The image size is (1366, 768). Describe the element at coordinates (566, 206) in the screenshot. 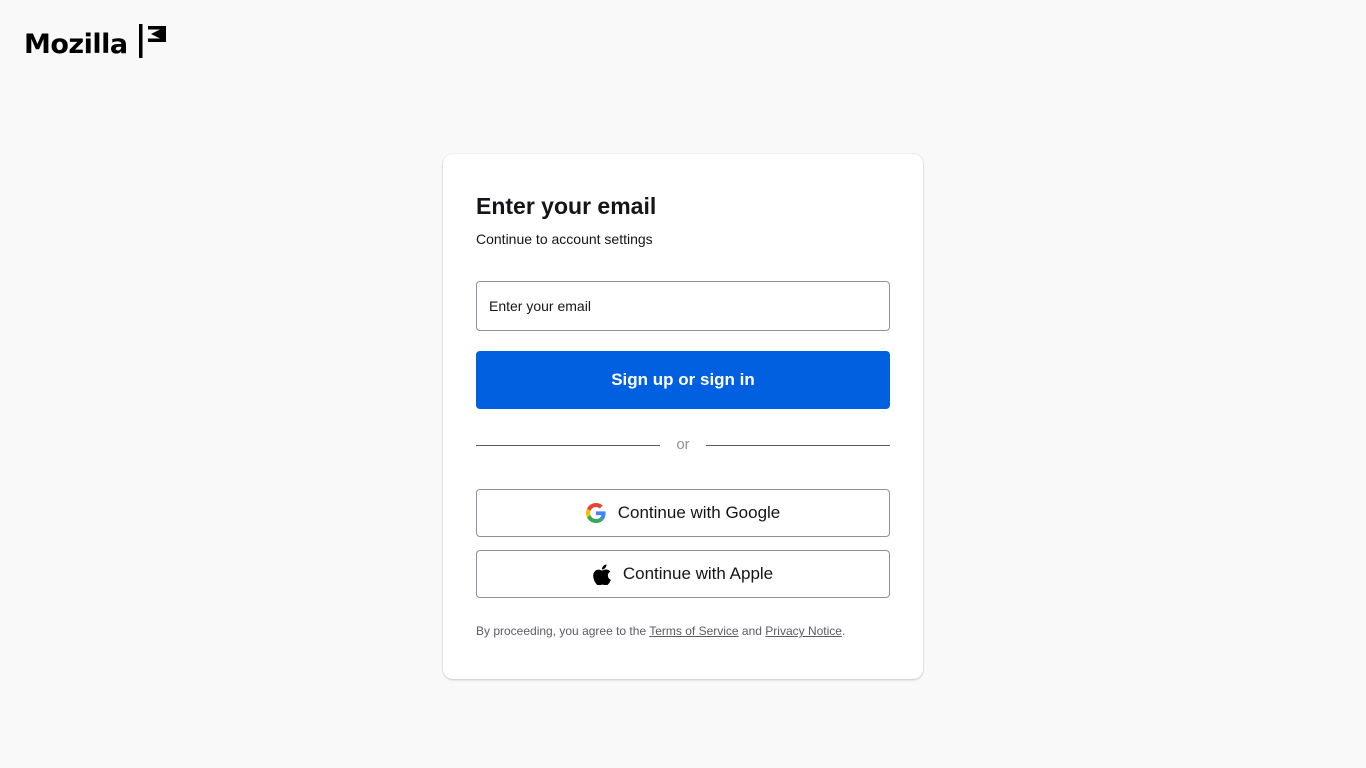

I see `page-title: Enter your email` at that location.